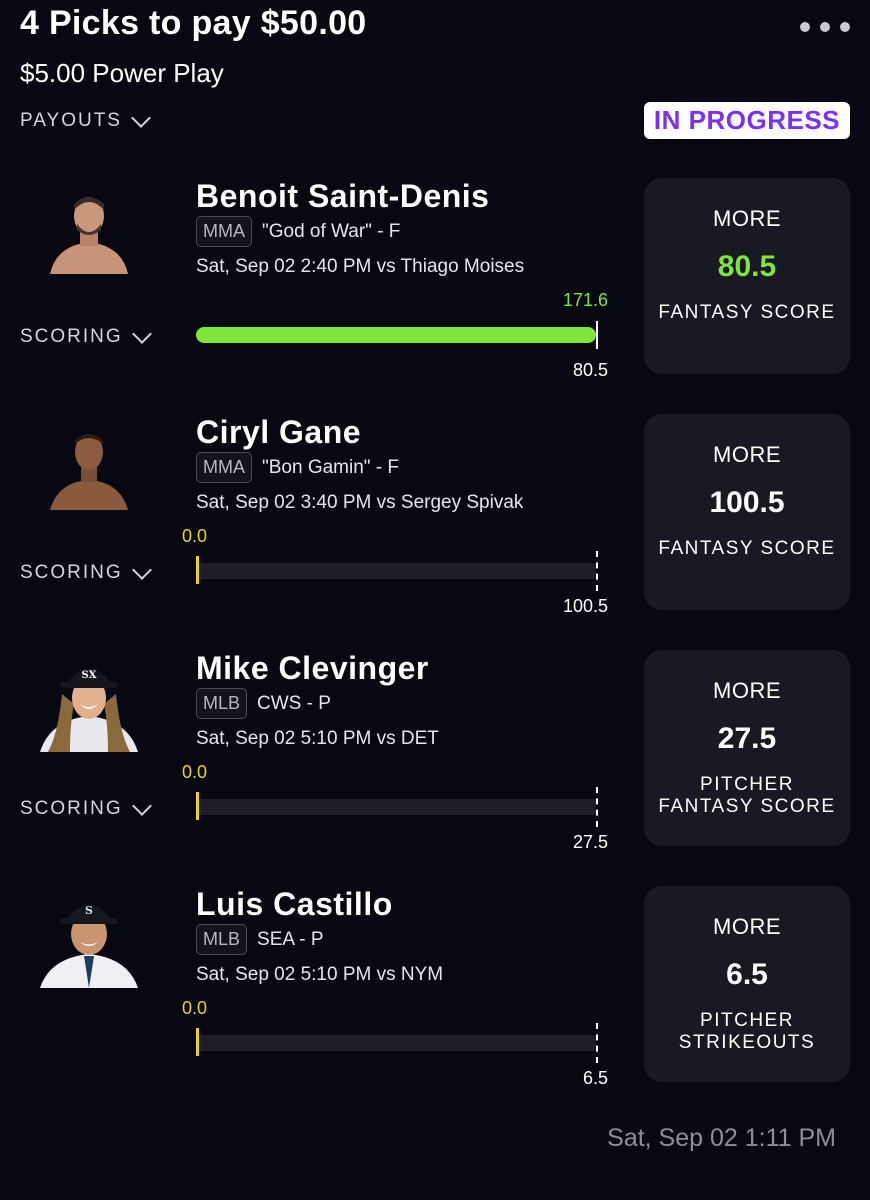 The height and width of the screenshot is (1200, 870). I want to click on projection-line: 6.5, so click(747, 974).